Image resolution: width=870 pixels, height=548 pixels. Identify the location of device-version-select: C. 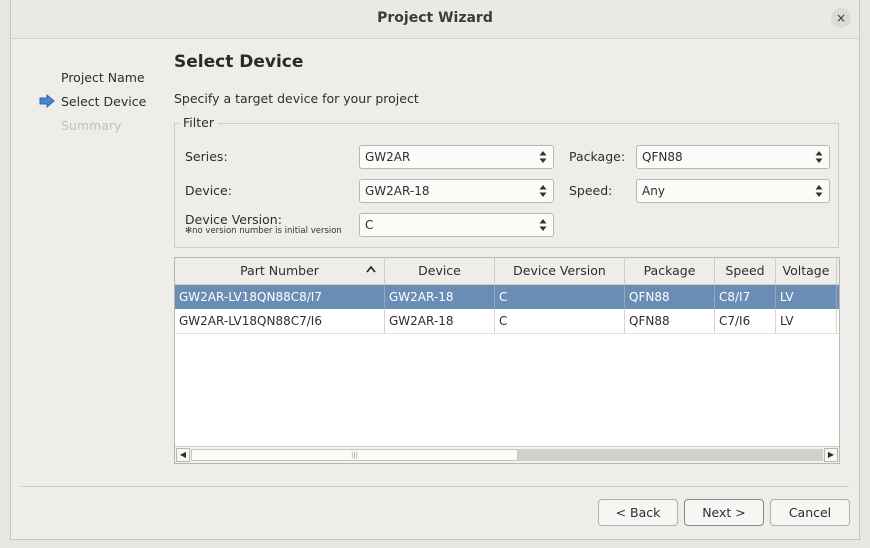
(456, 225).